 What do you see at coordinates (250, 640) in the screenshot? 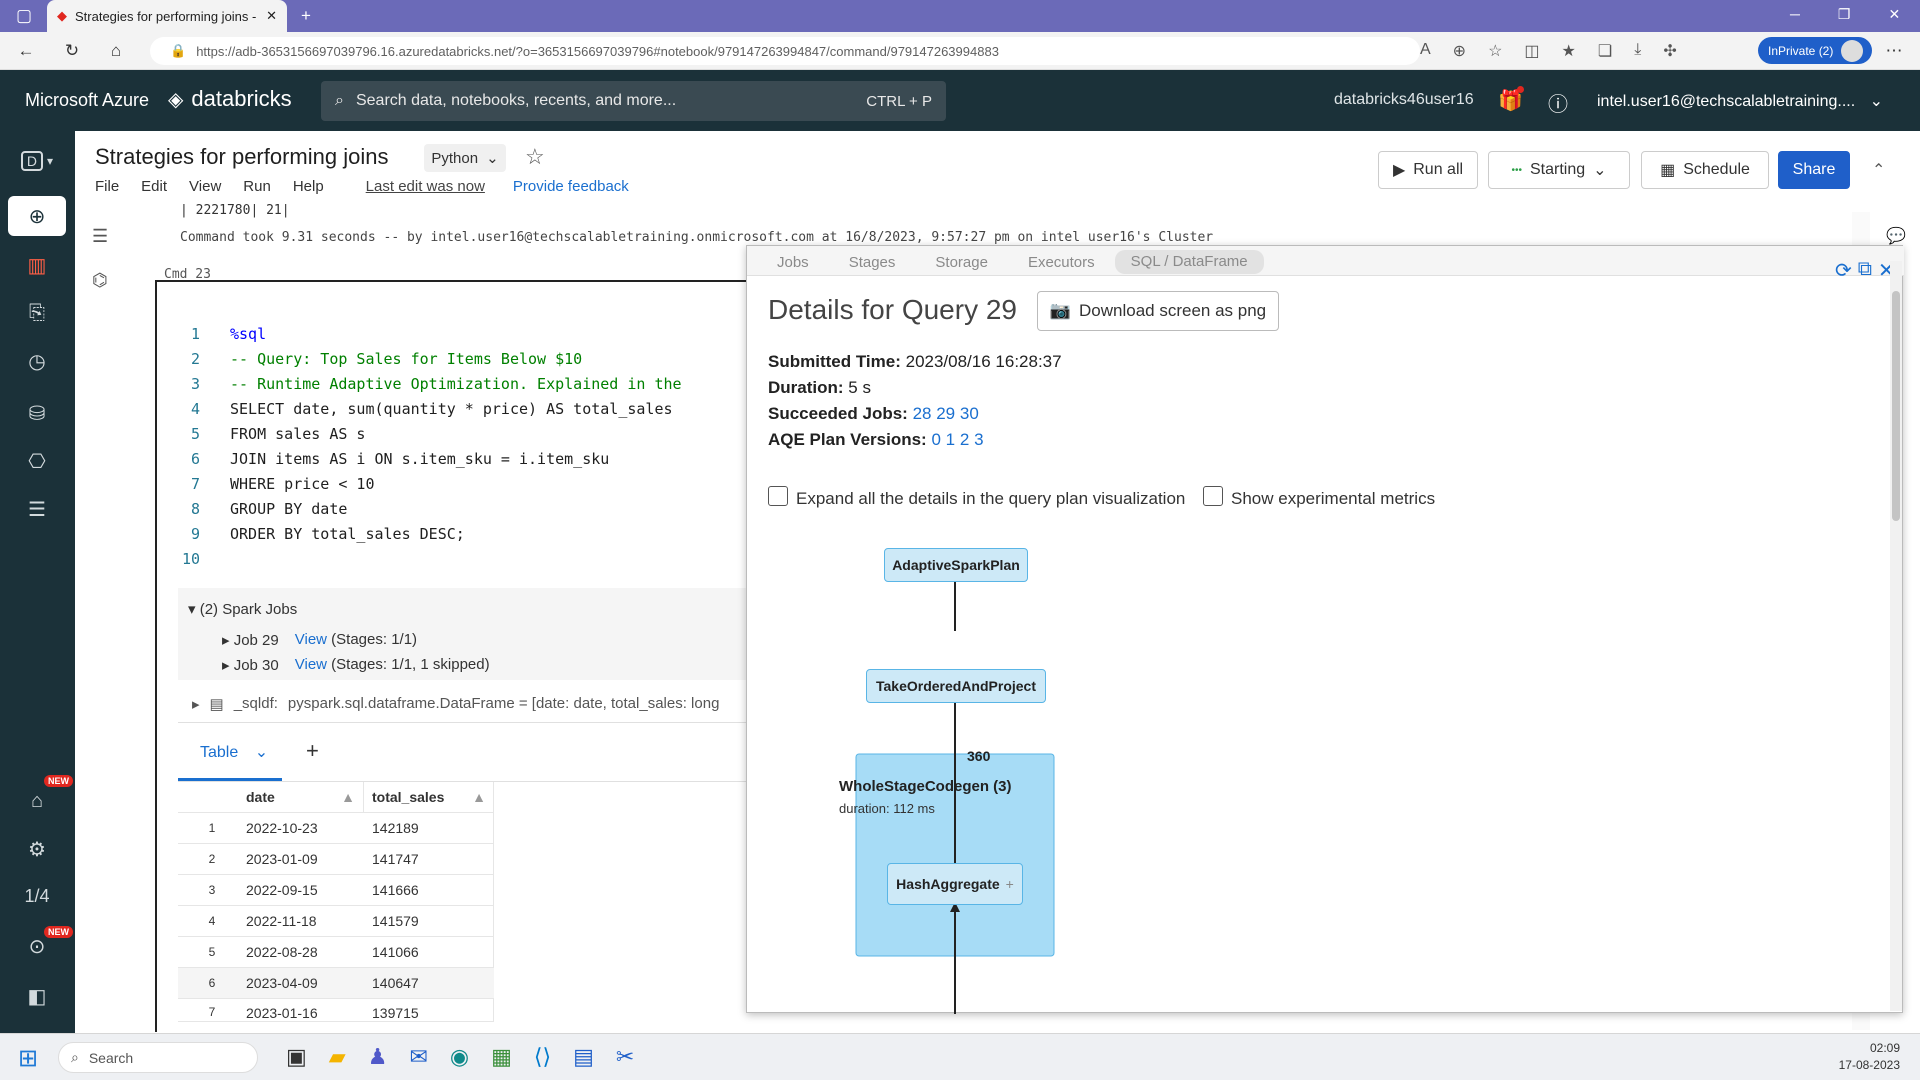
I see `job-name: ▸ Job 29` at bounding box center [250, 640].